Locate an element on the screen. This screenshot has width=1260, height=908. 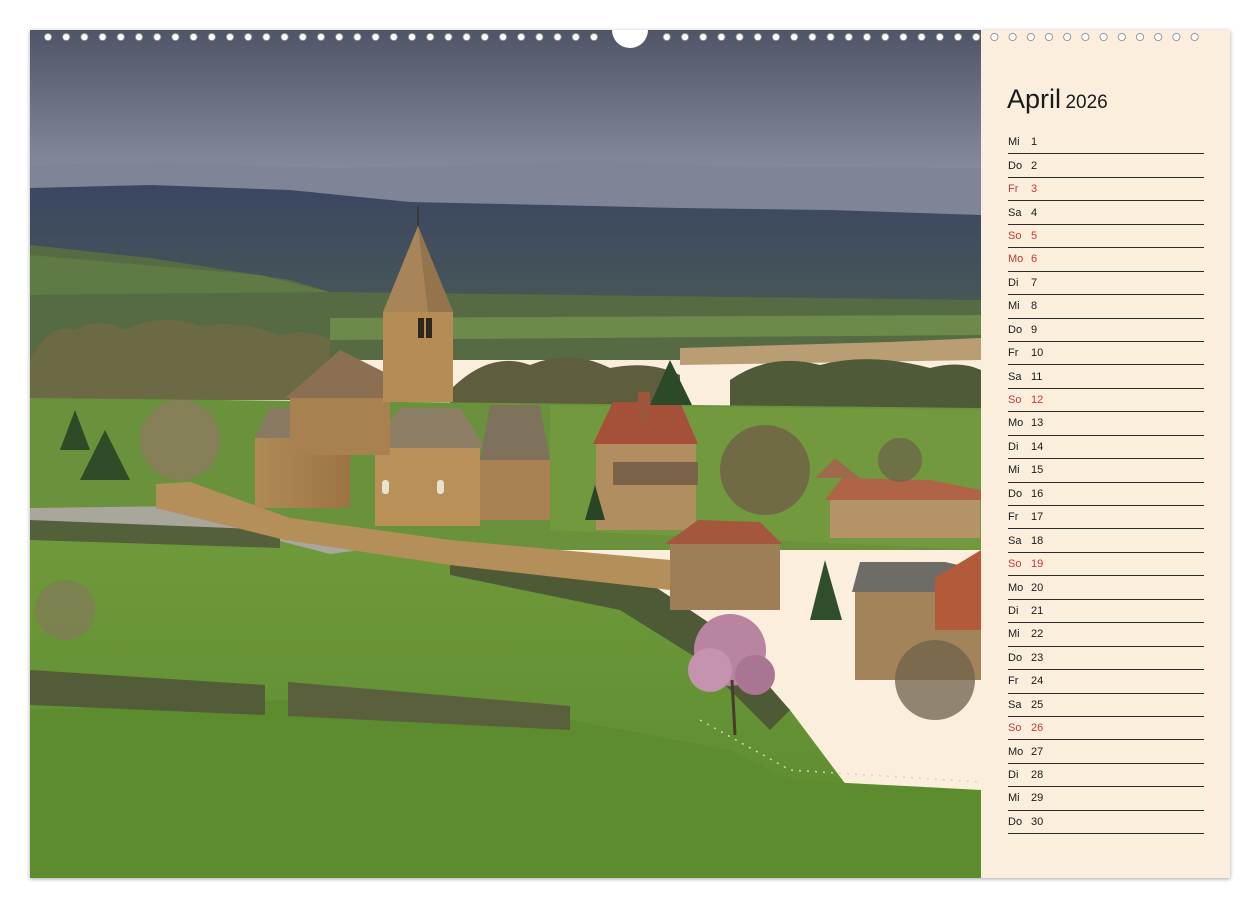
day-row: Di 28 is located at coordinates (1106, 776).